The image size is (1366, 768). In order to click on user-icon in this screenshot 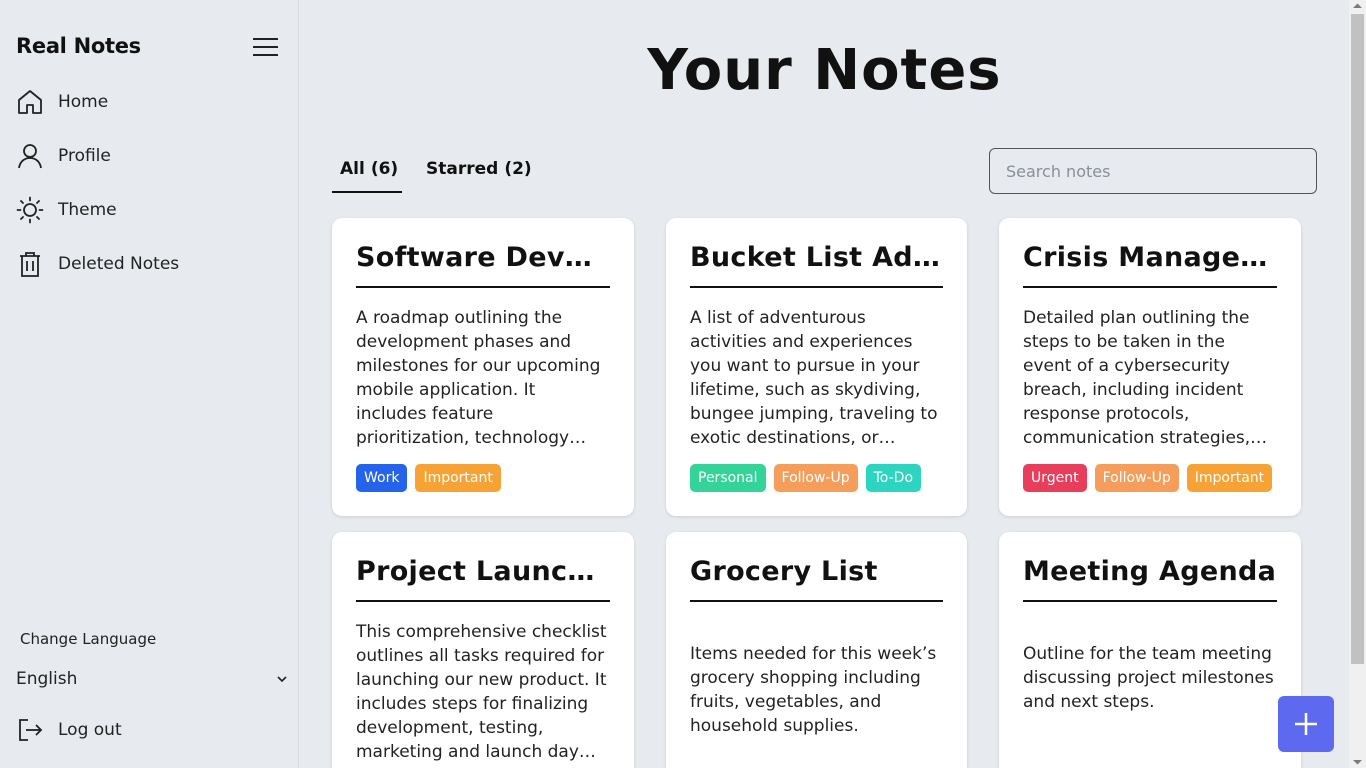, I will do `click(30, 156)`.